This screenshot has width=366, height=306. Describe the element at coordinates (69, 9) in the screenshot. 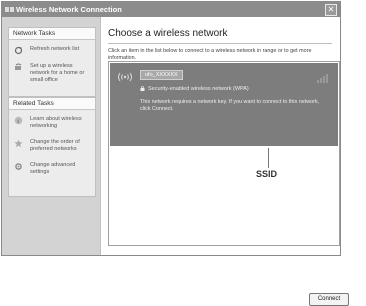

I see `window-title: Wireless Network Connection` at that location.